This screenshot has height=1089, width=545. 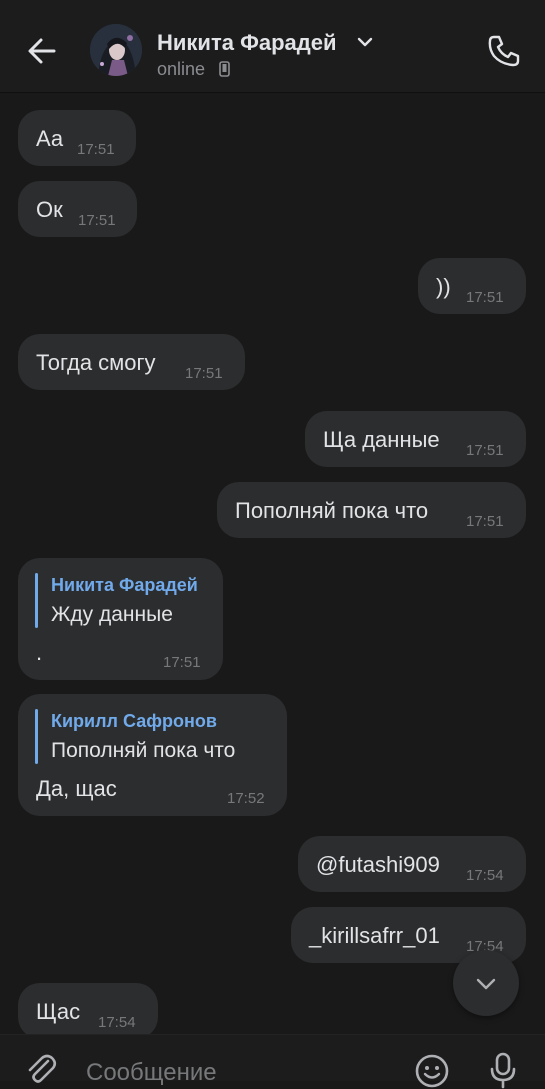 I want to click on message-bubble-incoming: Аа 17:51, so click(x=77, y=138).